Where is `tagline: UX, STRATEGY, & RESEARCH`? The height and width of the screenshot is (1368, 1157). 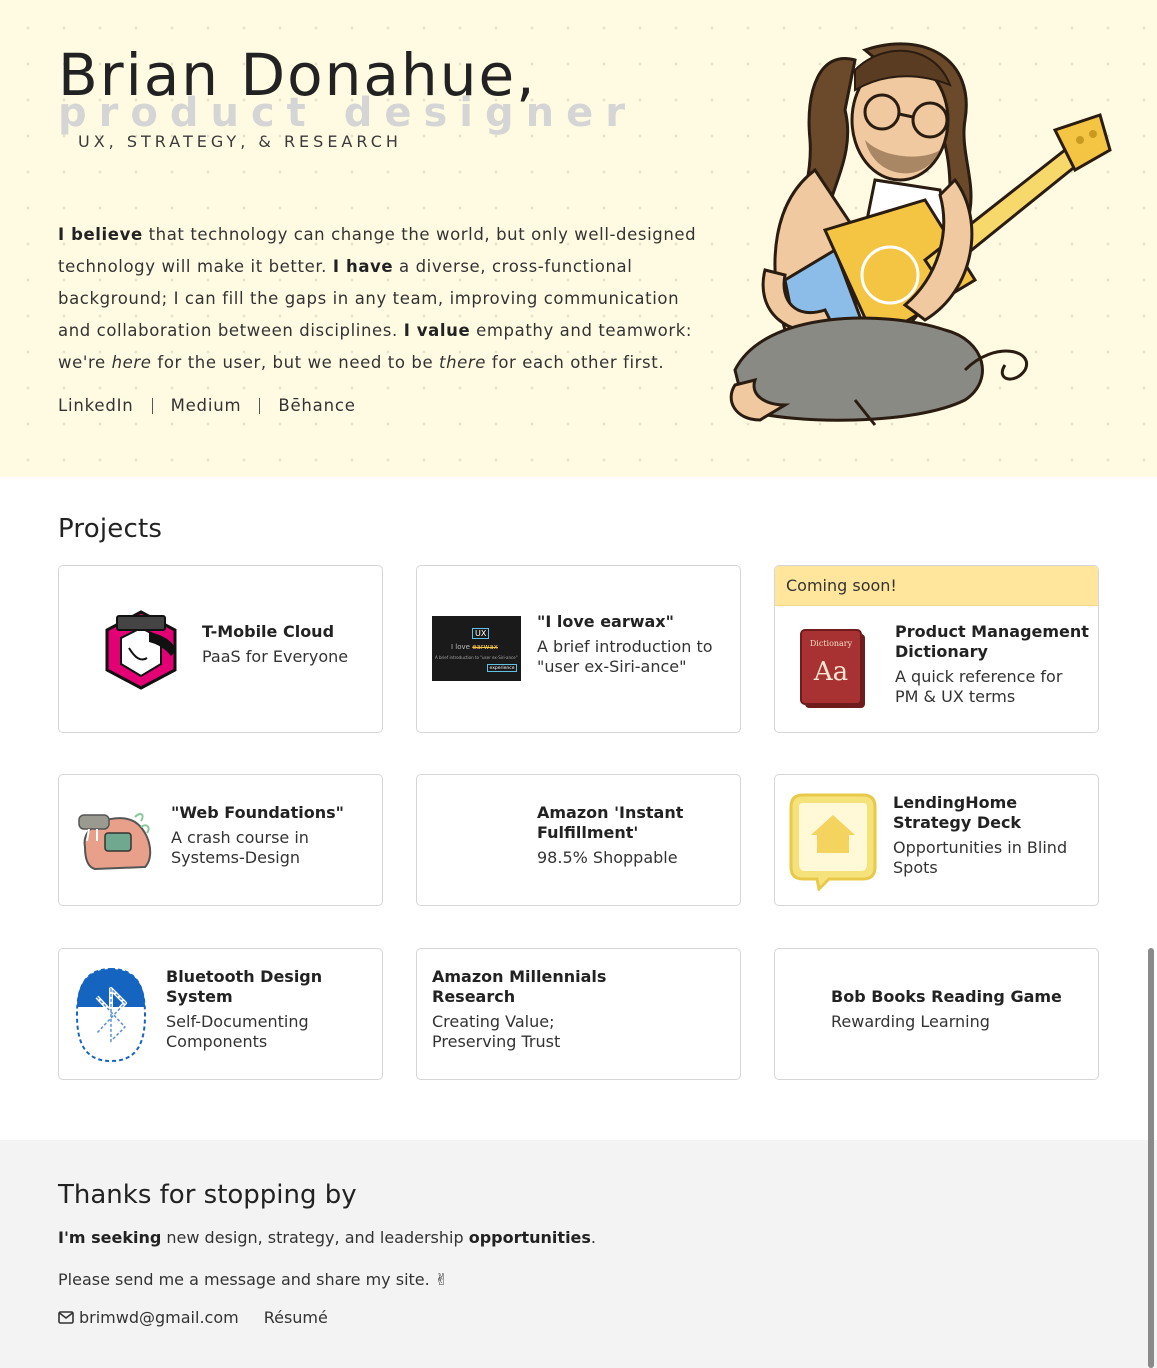 tagline: UX, STRATEGY, & RESEARCH is located at coordinates (240, 141).